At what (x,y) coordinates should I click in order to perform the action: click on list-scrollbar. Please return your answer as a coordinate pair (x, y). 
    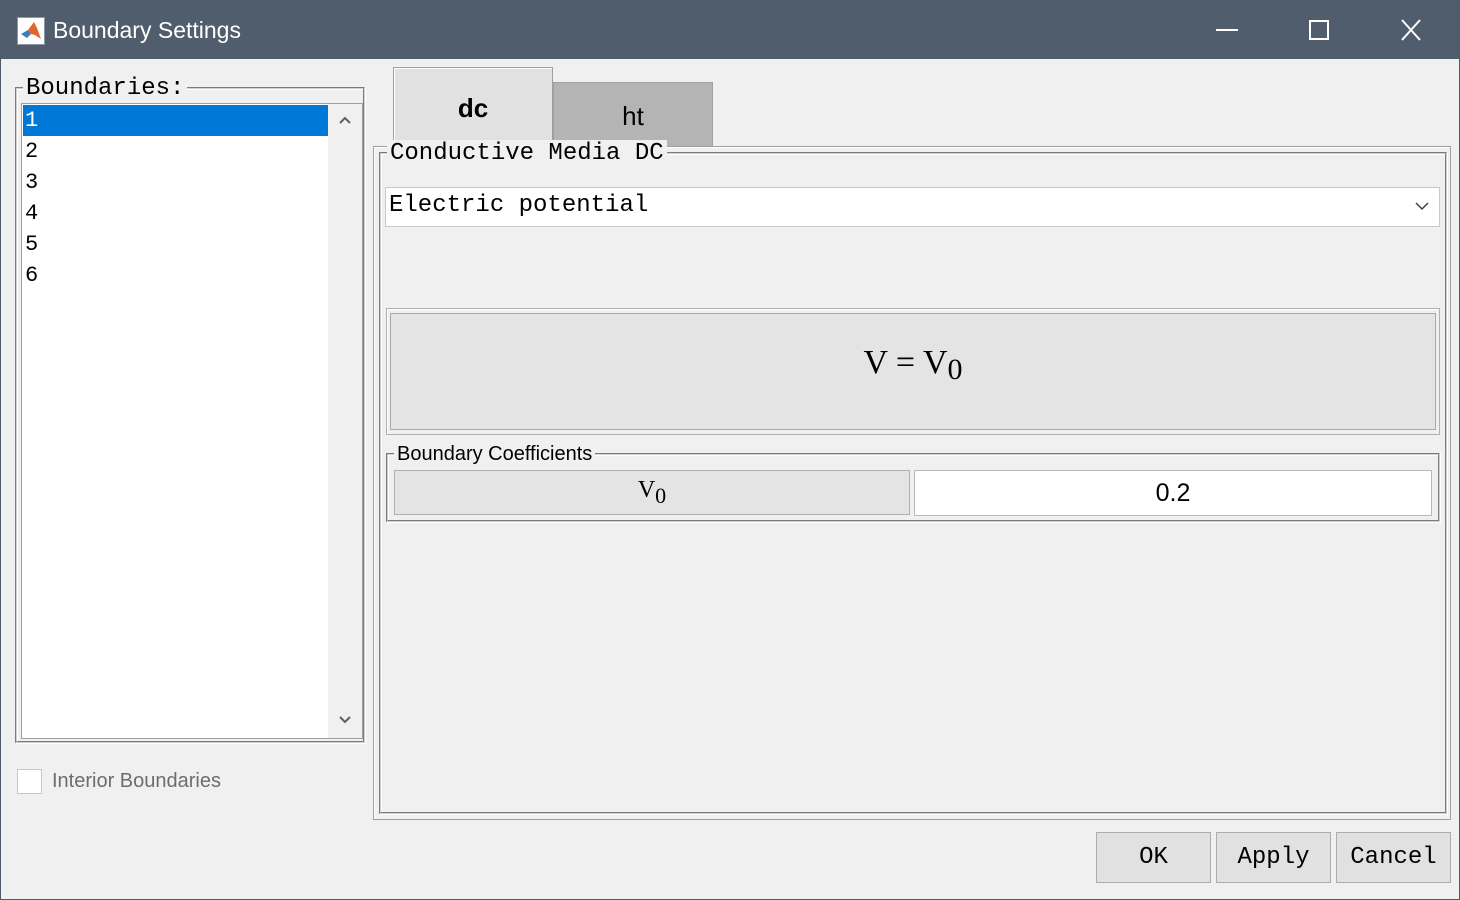
    Looking at the image, I should click on (345, 421).